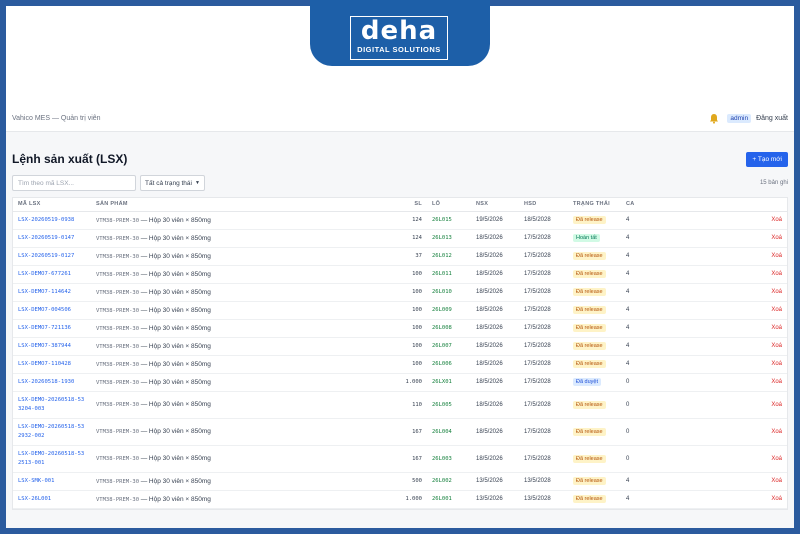 Image resolution: width=800 pixels, height=534 pixels. What do you see at coordinates (773, 183) in the screenshot?
I see `record-count: 15 bản ghi` at bounding box center [773, 183].